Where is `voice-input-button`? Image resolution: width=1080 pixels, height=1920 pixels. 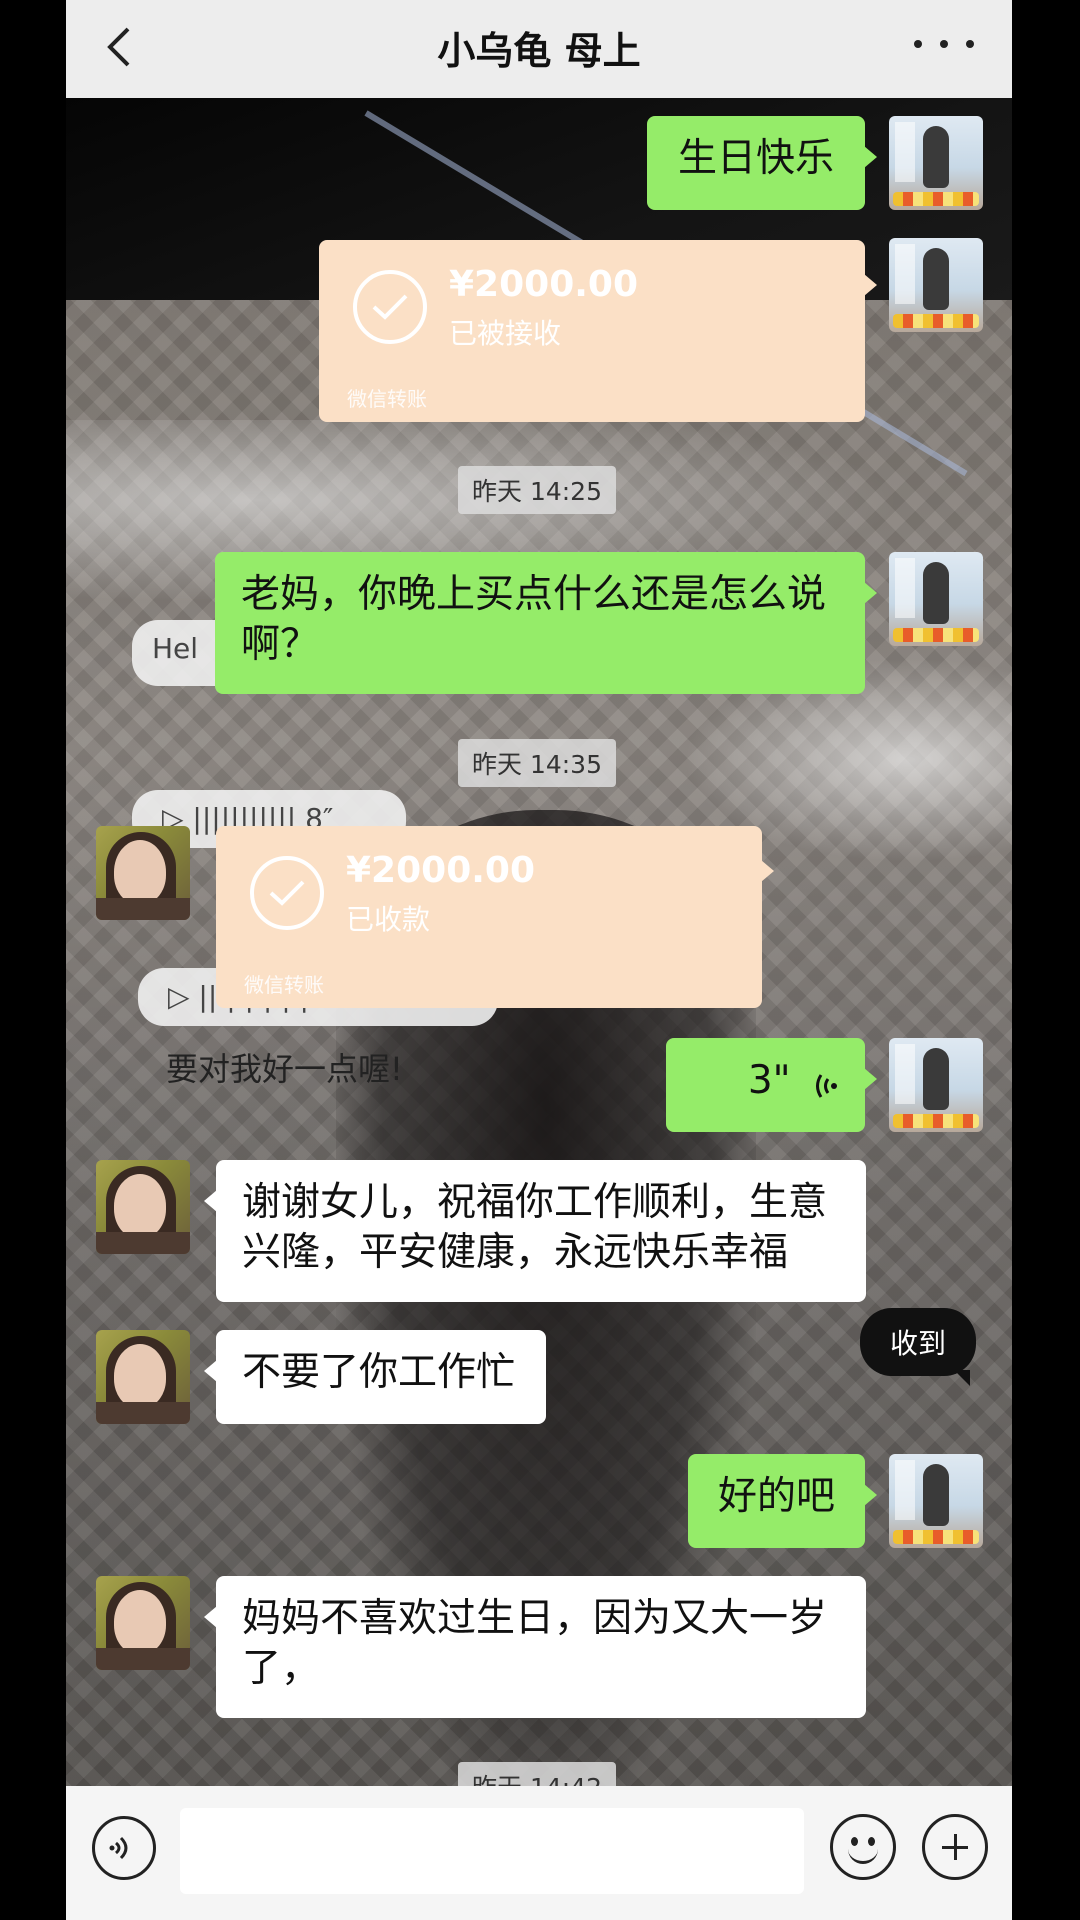
voice-input-button is located at coordinates (124, 1848).